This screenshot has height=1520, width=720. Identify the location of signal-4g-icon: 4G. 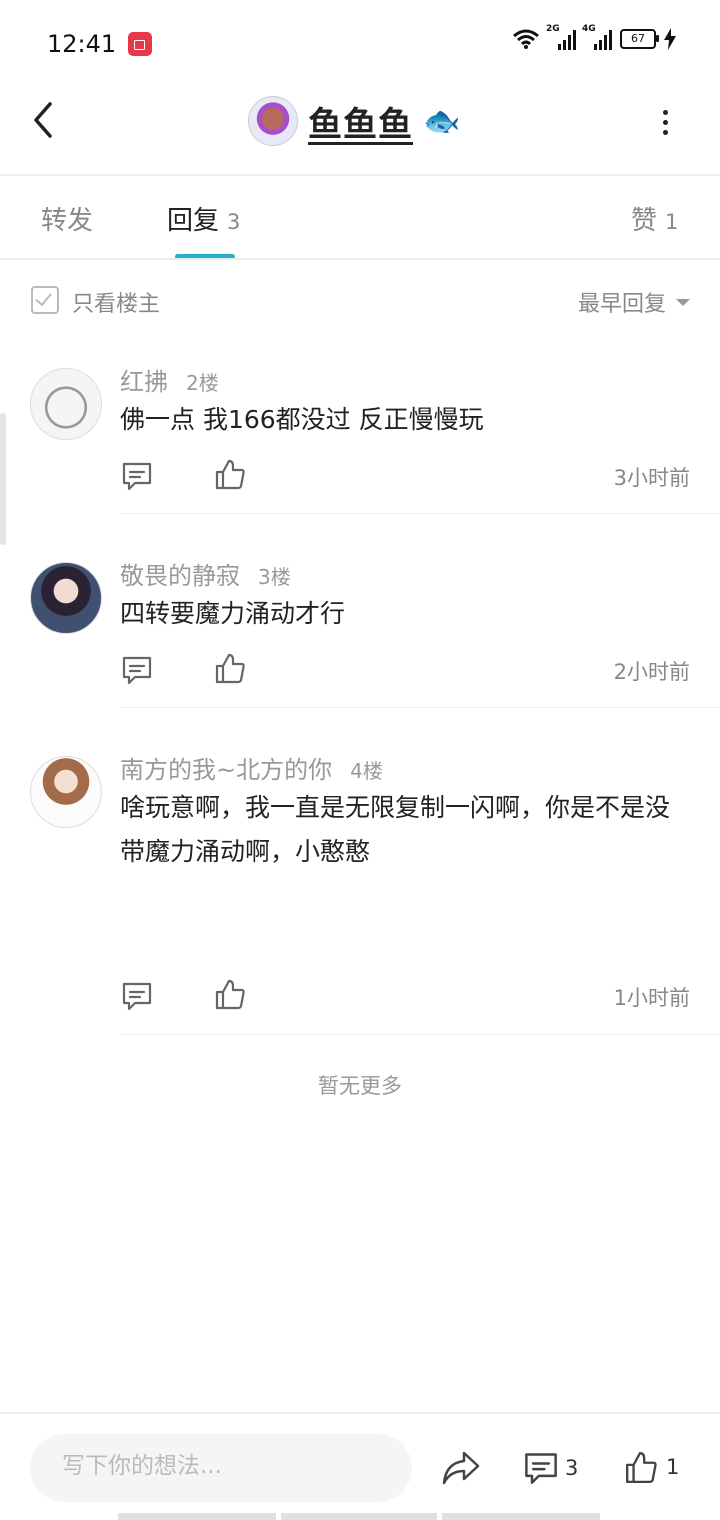
(597, 37).